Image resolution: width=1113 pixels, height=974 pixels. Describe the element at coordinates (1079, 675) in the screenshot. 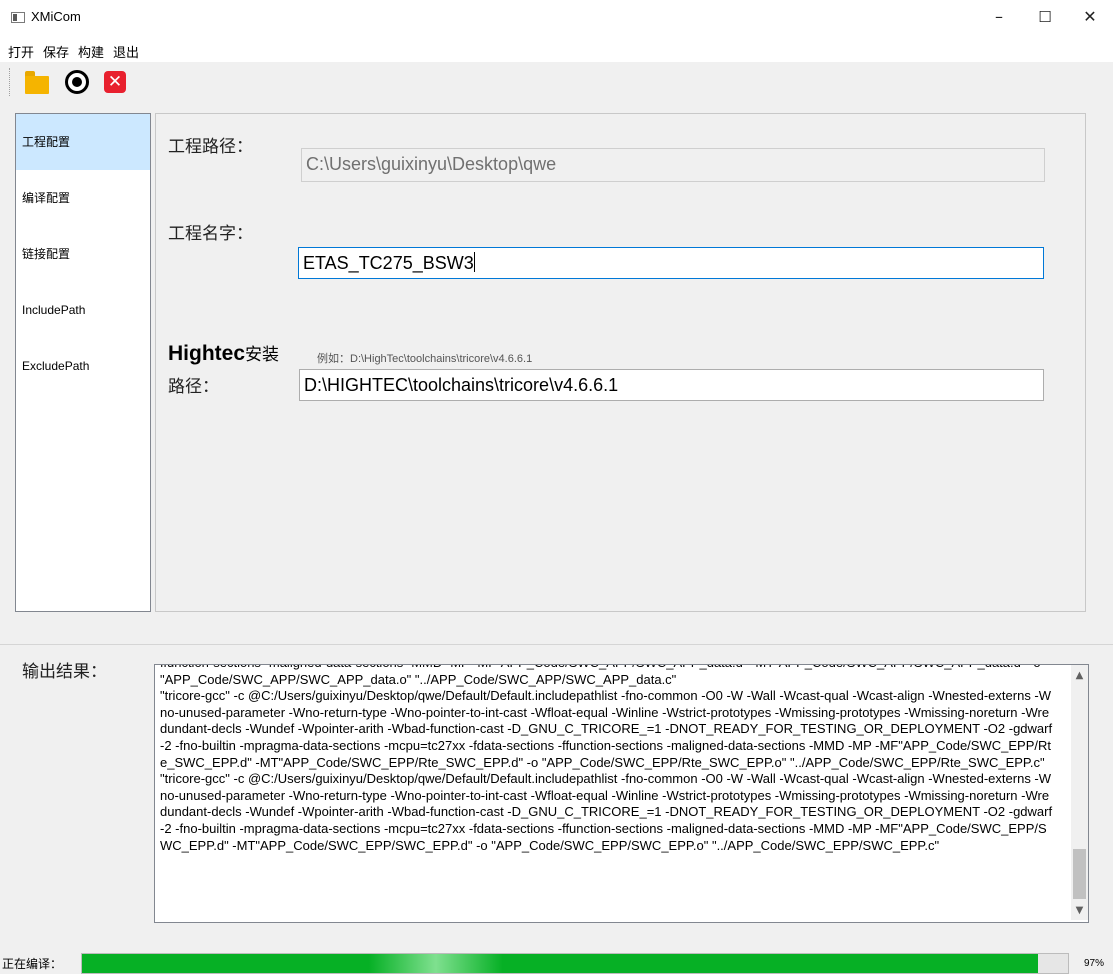

I see `scroll-up-icon: ▲` at that location.